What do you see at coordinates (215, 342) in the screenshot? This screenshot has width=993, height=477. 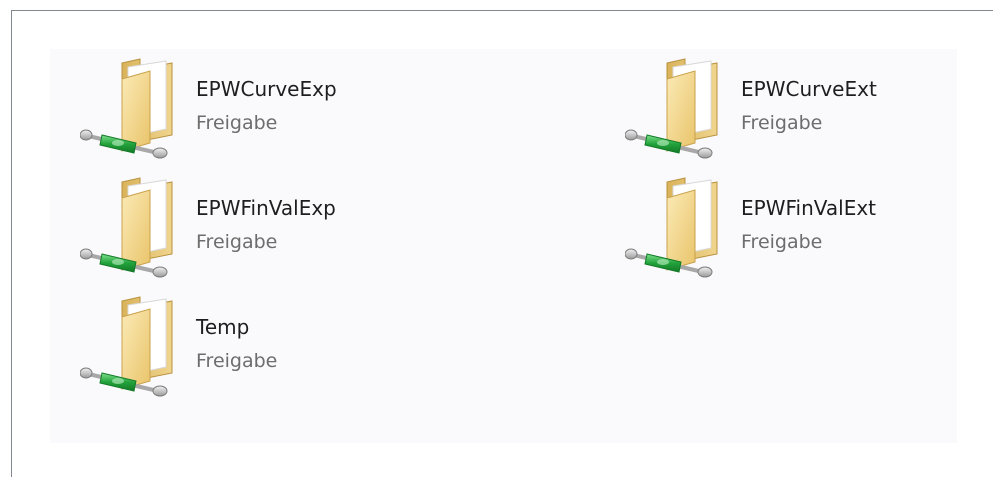 I see `share-item-temp: Temp Freigabe` at bounding box center [215, 342].